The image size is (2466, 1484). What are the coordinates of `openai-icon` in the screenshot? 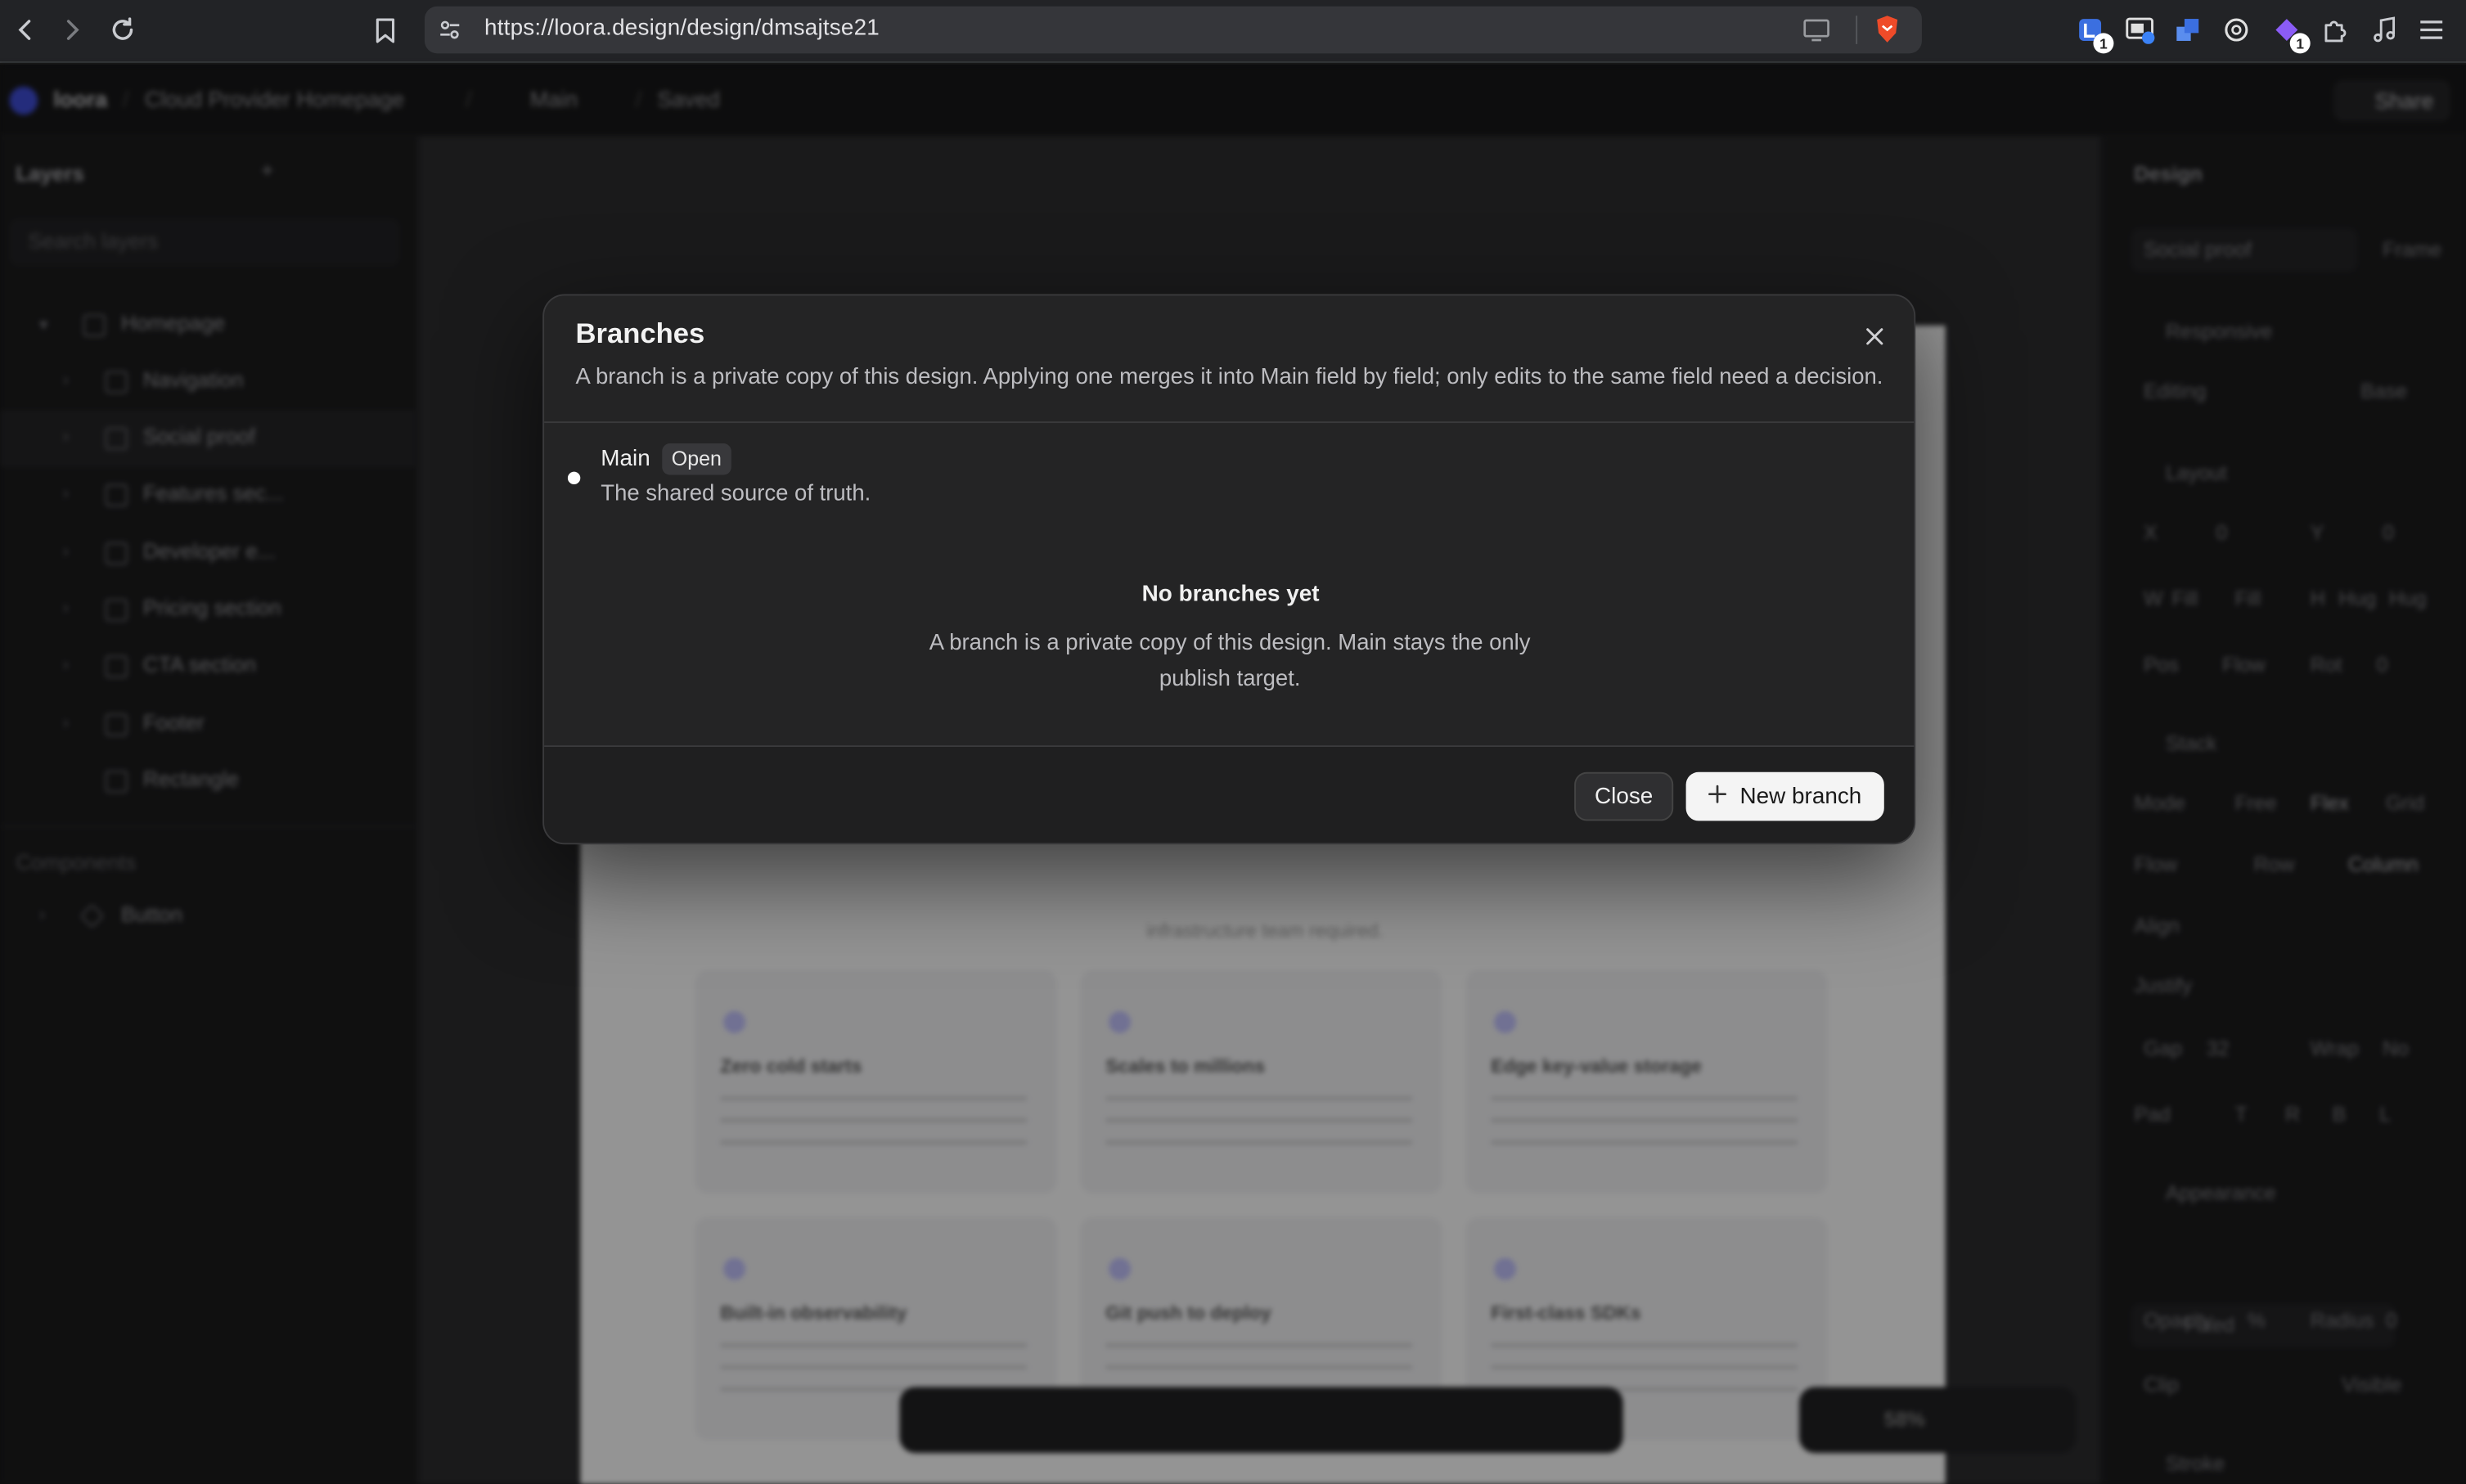 It's located at (2236, 29).